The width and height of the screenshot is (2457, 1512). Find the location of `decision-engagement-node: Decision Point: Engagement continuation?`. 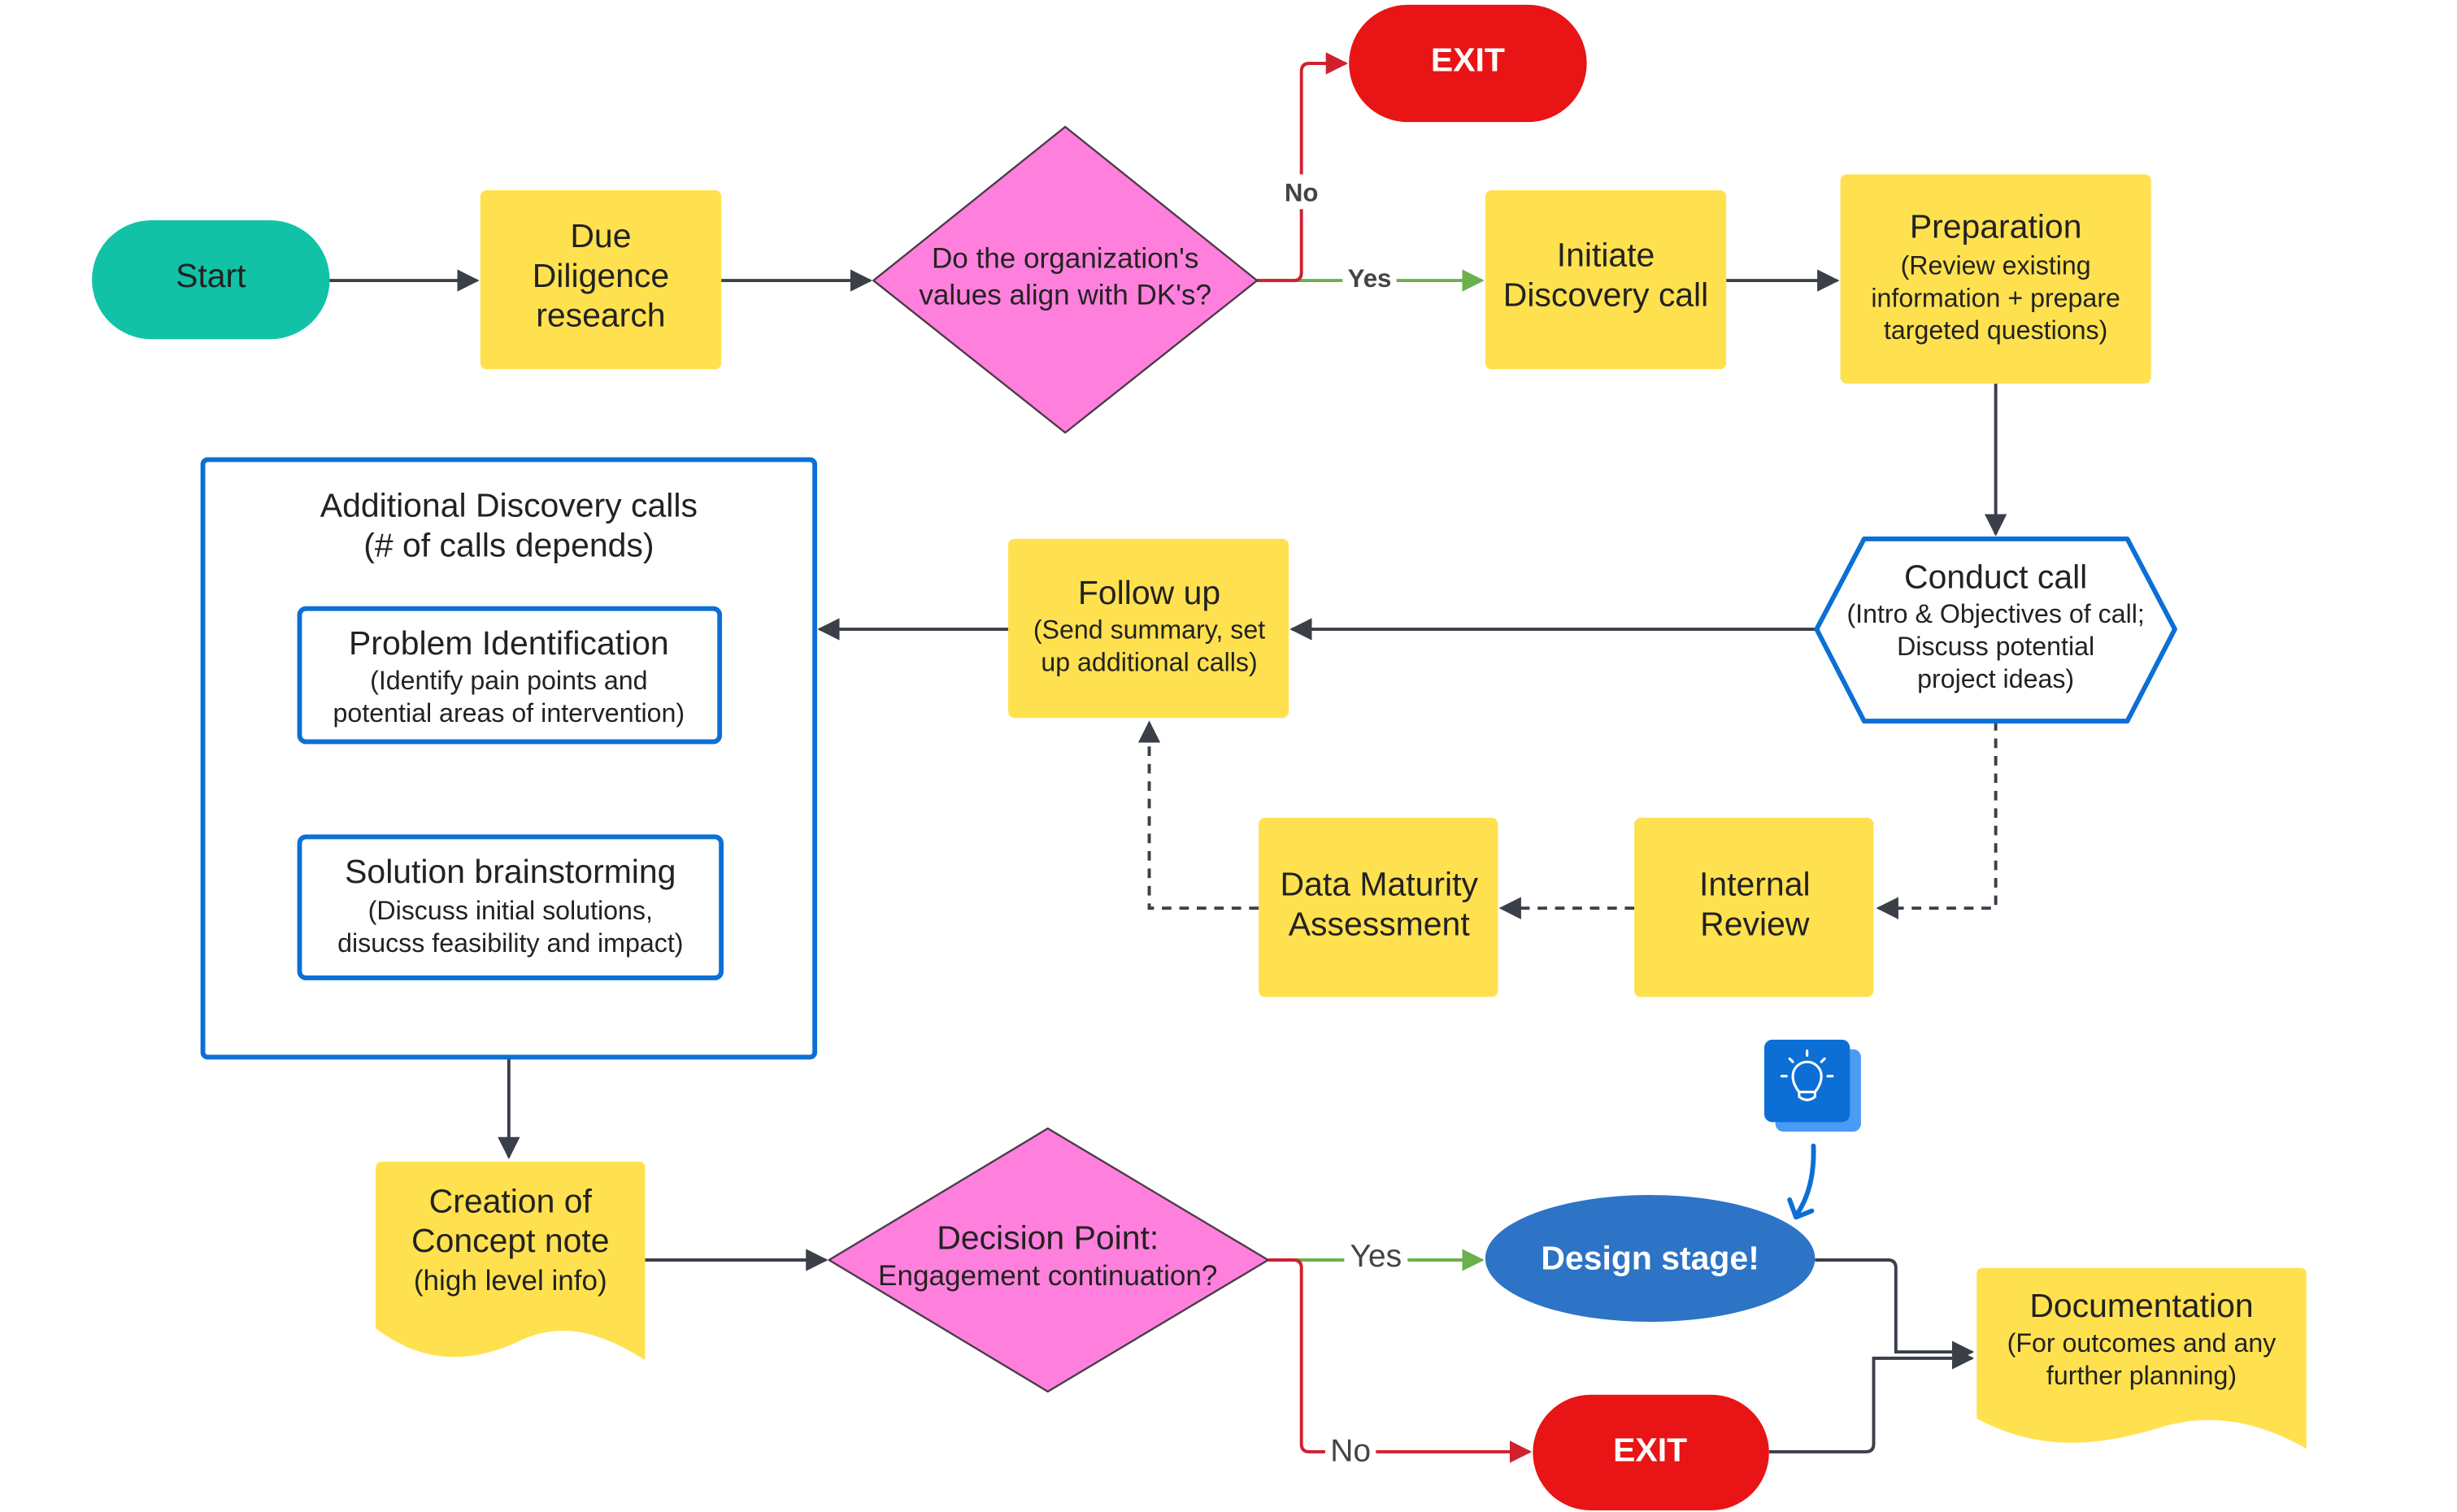

decision-engagement-node: Decision Point: Engagement continuation? is located at coordinates (1048, 1260).